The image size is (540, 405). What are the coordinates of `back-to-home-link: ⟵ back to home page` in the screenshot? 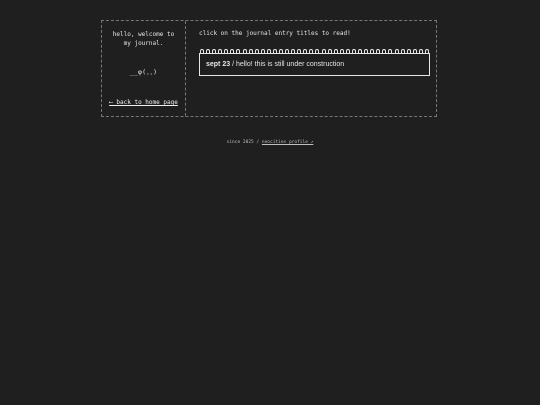 It's located at (143, 102).